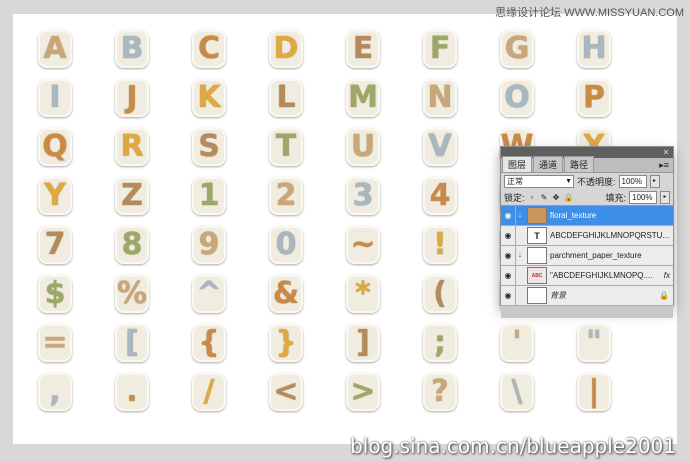  What do you see at coordinates (209, 147) in the screenshot?
I see `glyph-tile: S` at bounding box center [209, 147].